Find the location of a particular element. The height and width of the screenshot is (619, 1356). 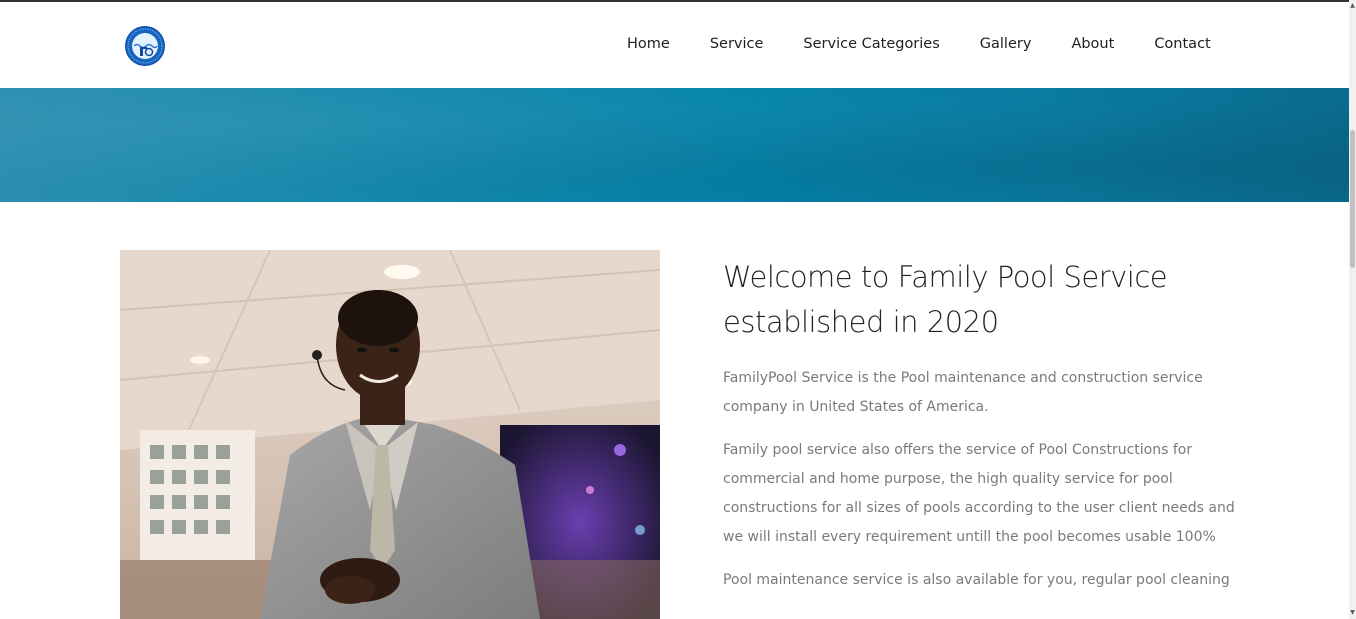

nav-gallery: Gallery is located at coordinates (1006, 44).